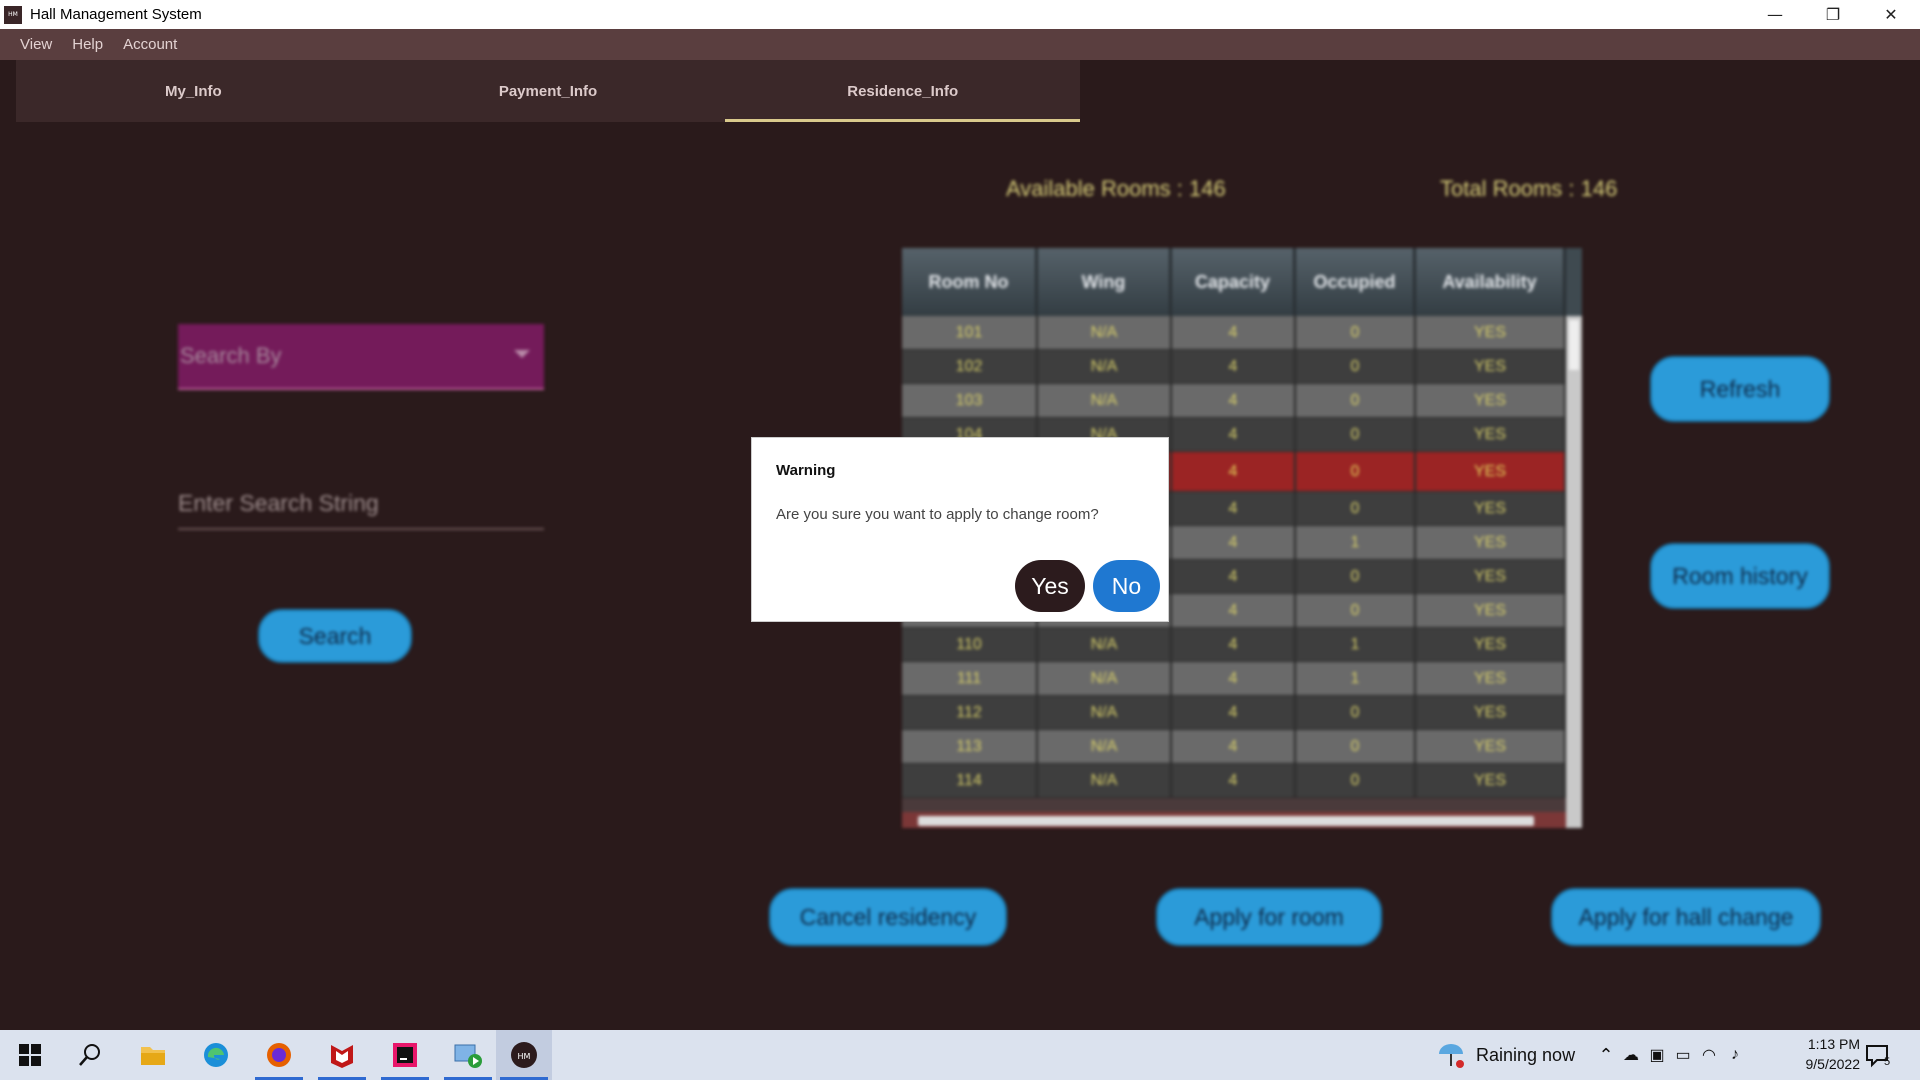  What do you see at coordinates (216, 1055) in the screenshot?
I see `edge-icon` at bounding box center [216, 1055].